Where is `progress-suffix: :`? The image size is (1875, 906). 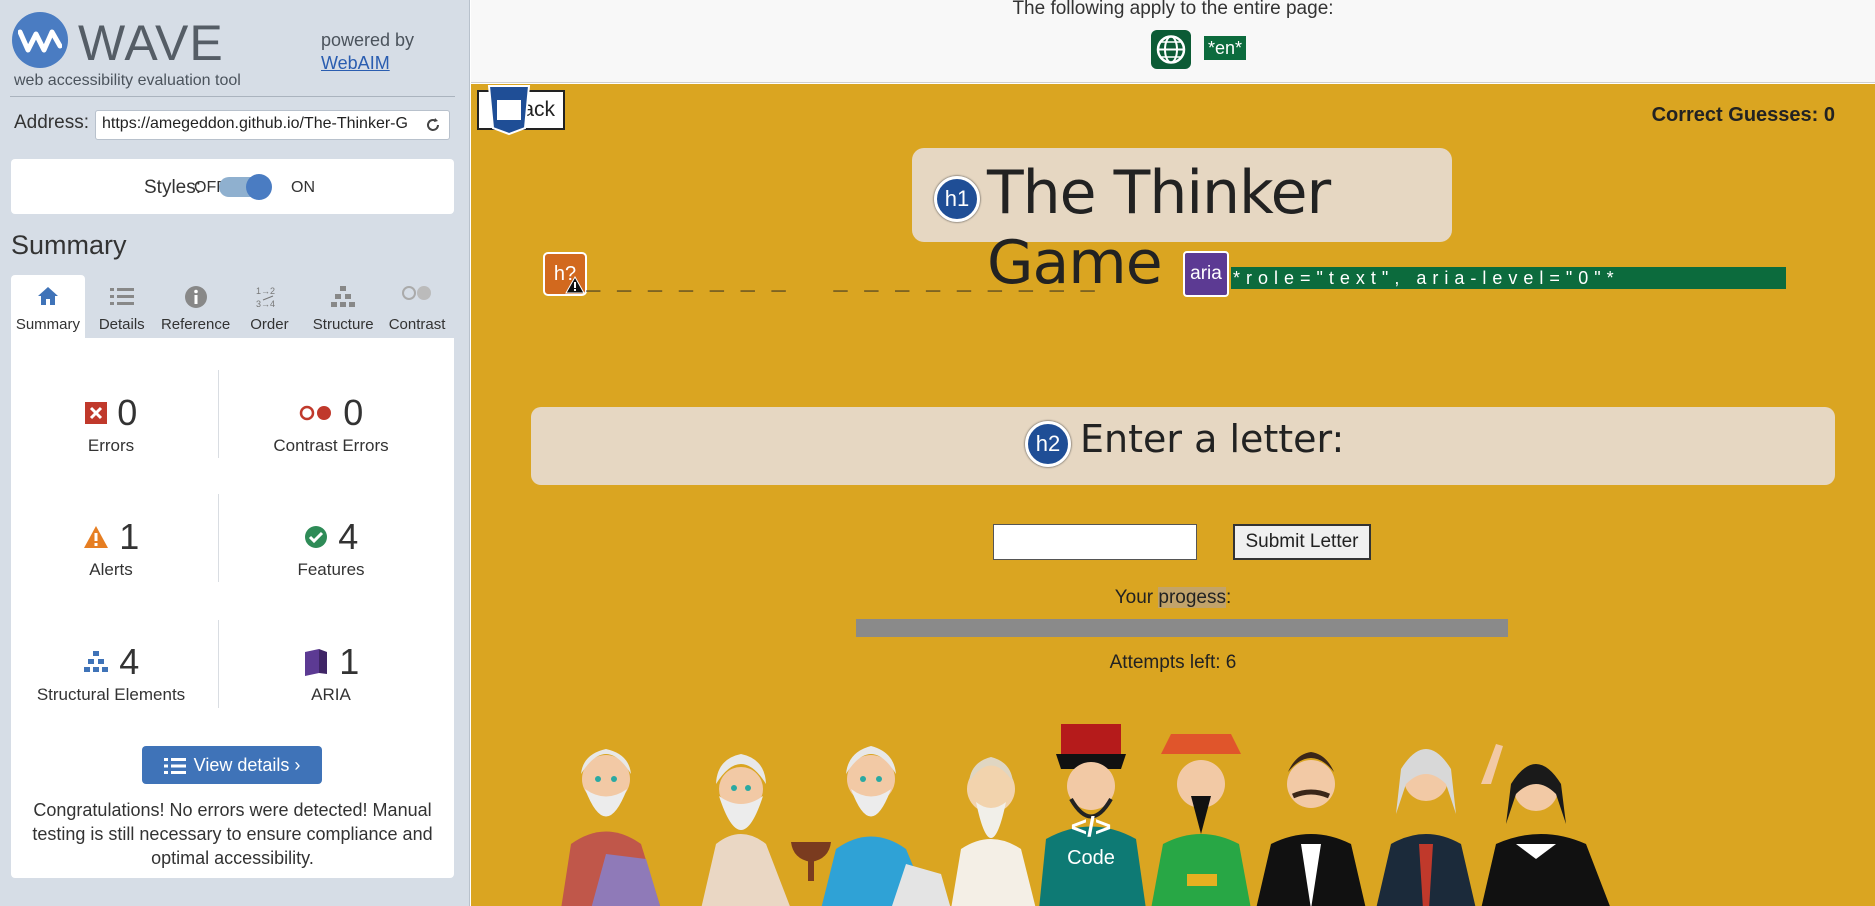 progress-suffix: : is located at coordinates (1229, 597).